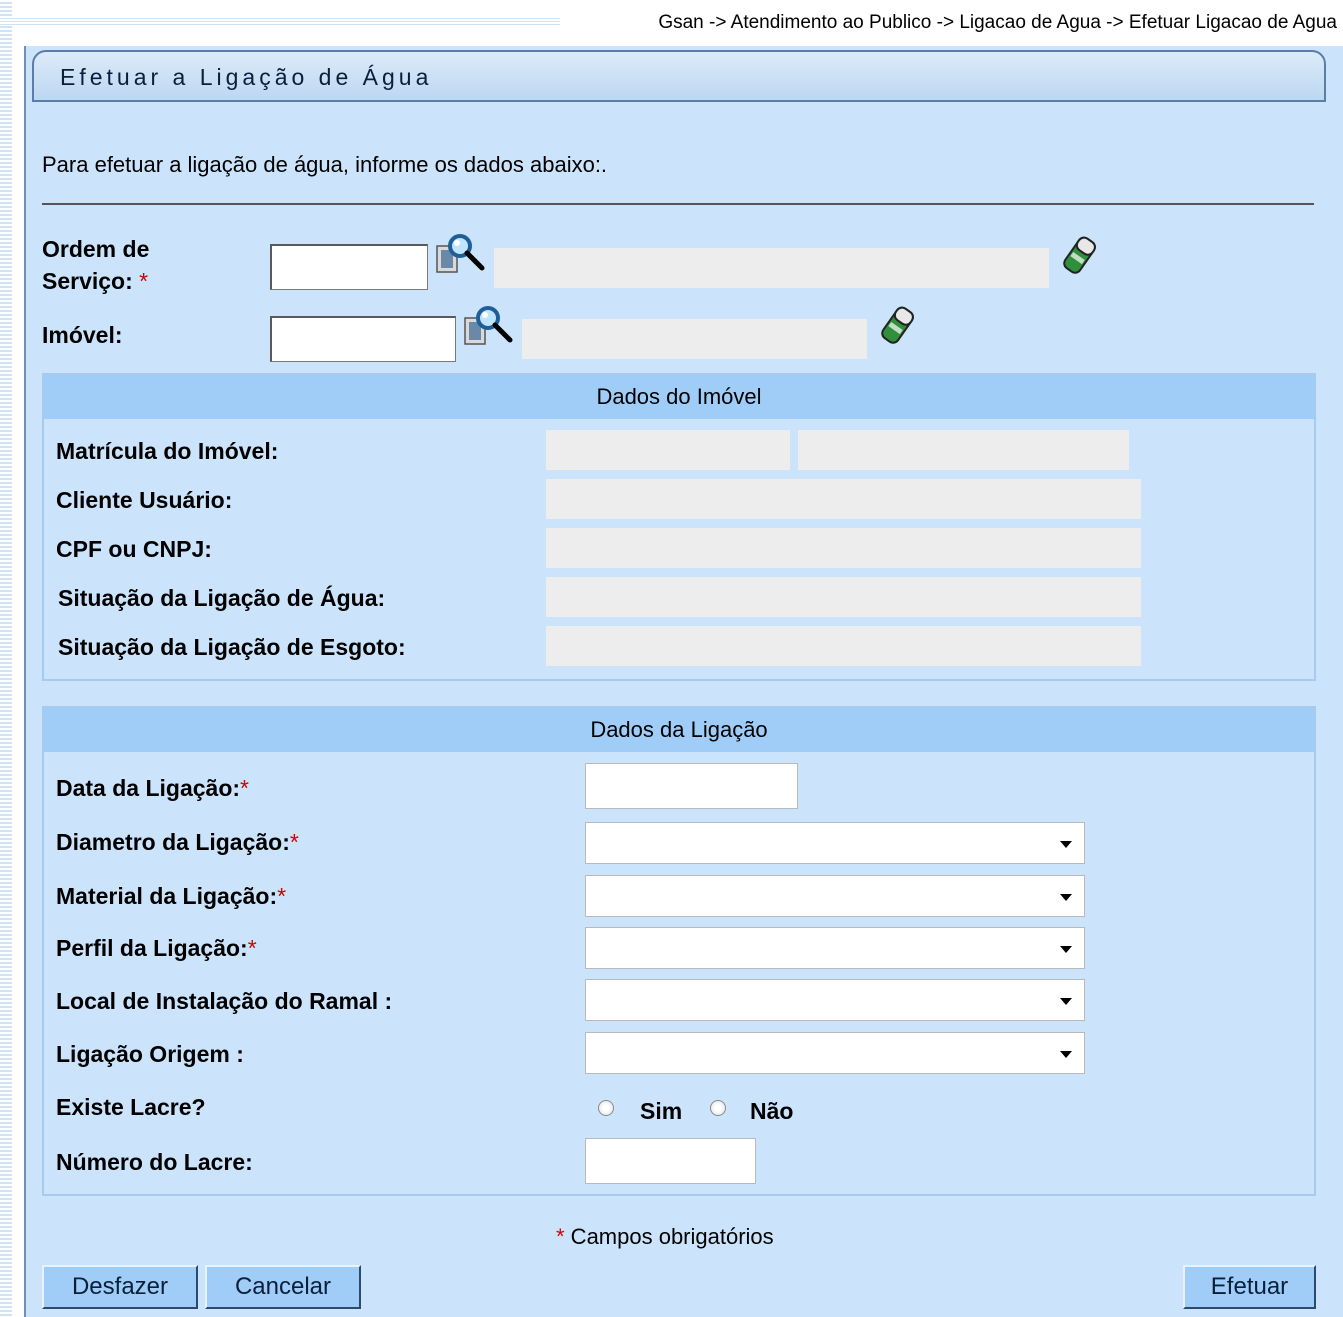  Describe the element at coordinates (82, 335) in the screenshot. I see `imovel-label: Imóvel:` at that location.